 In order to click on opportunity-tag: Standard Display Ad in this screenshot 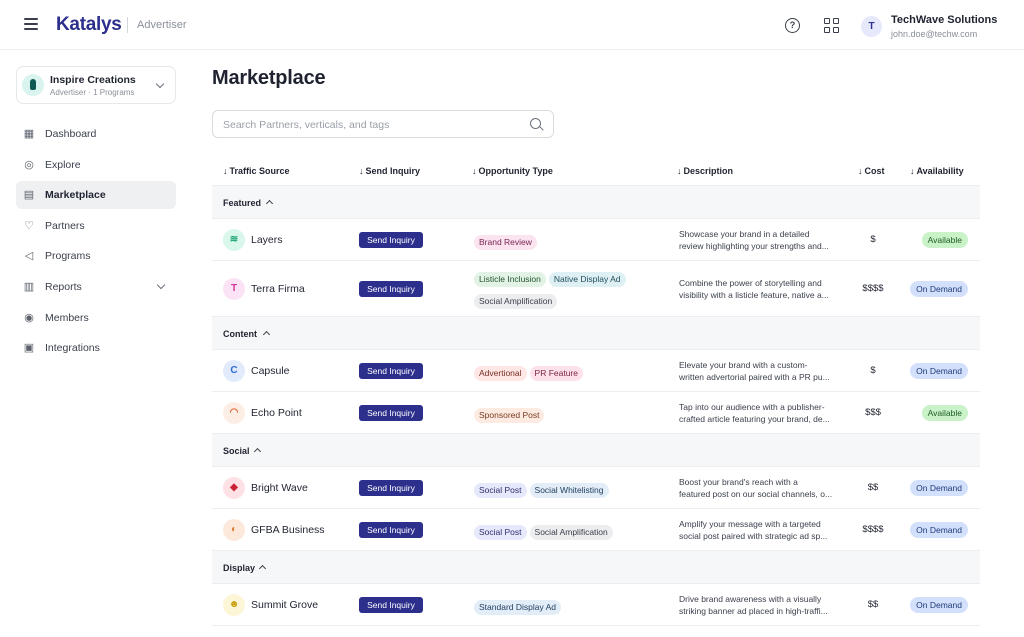, I will do `click(518, 607)`.